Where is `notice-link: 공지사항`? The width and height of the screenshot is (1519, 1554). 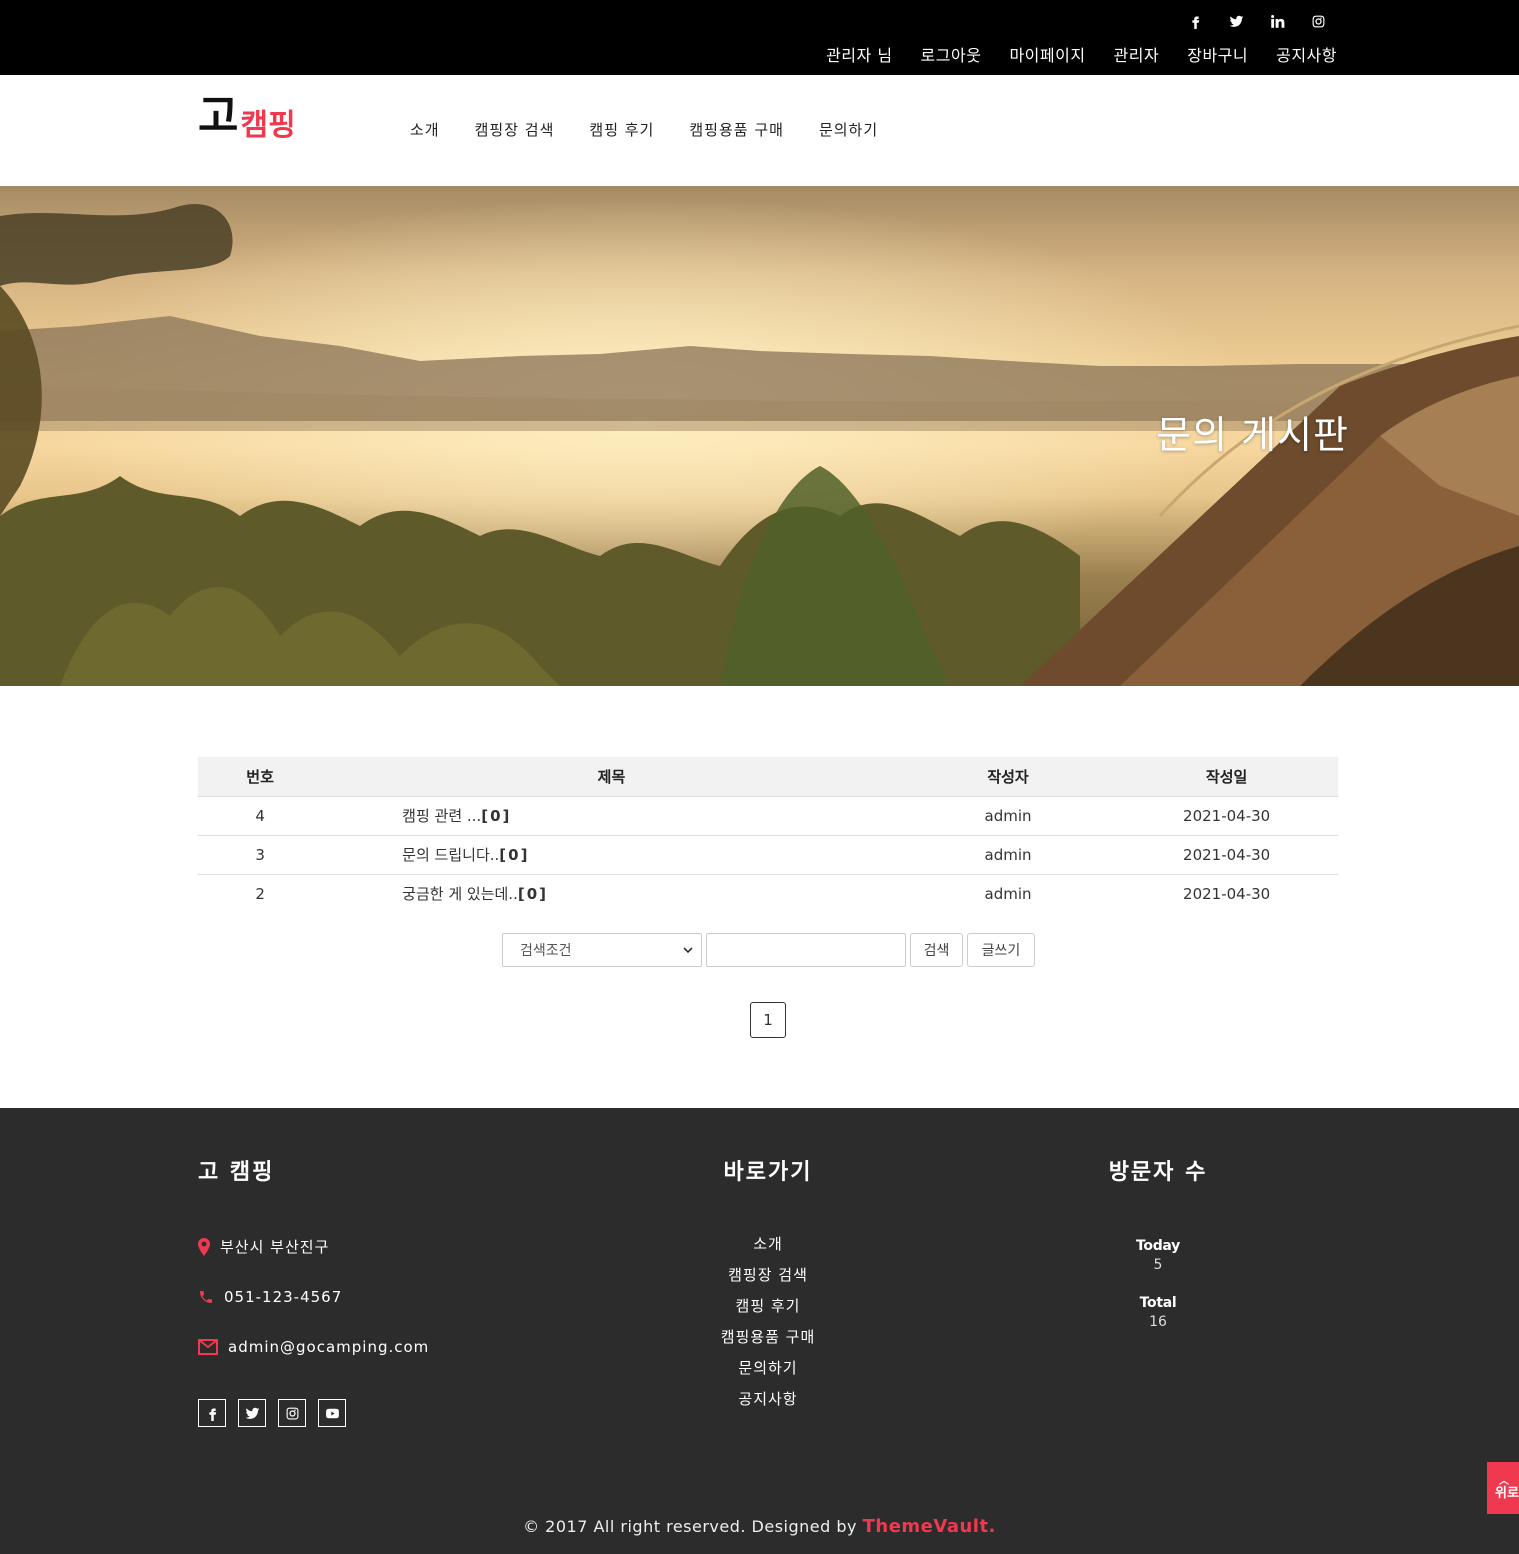
notice-link: 공지사항 is located at coordinates (1306, 54).